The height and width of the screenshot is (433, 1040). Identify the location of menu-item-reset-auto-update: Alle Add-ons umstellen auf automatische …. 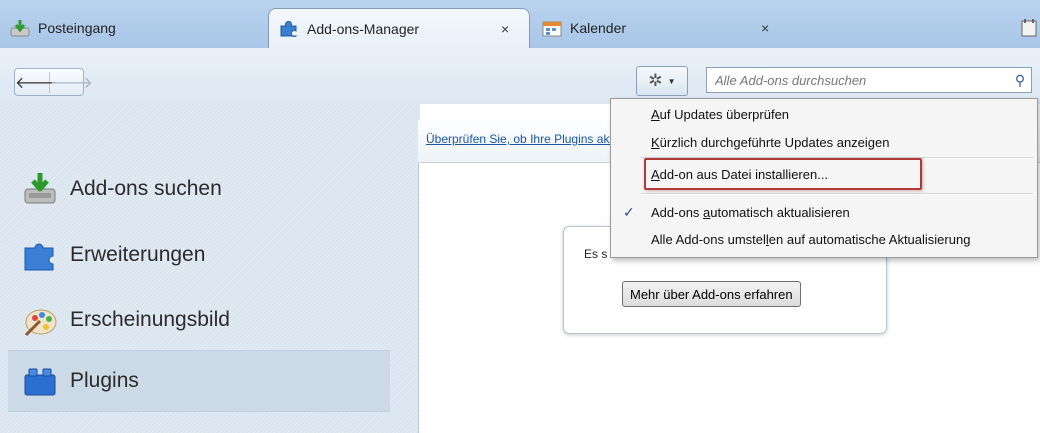
(810, 239).